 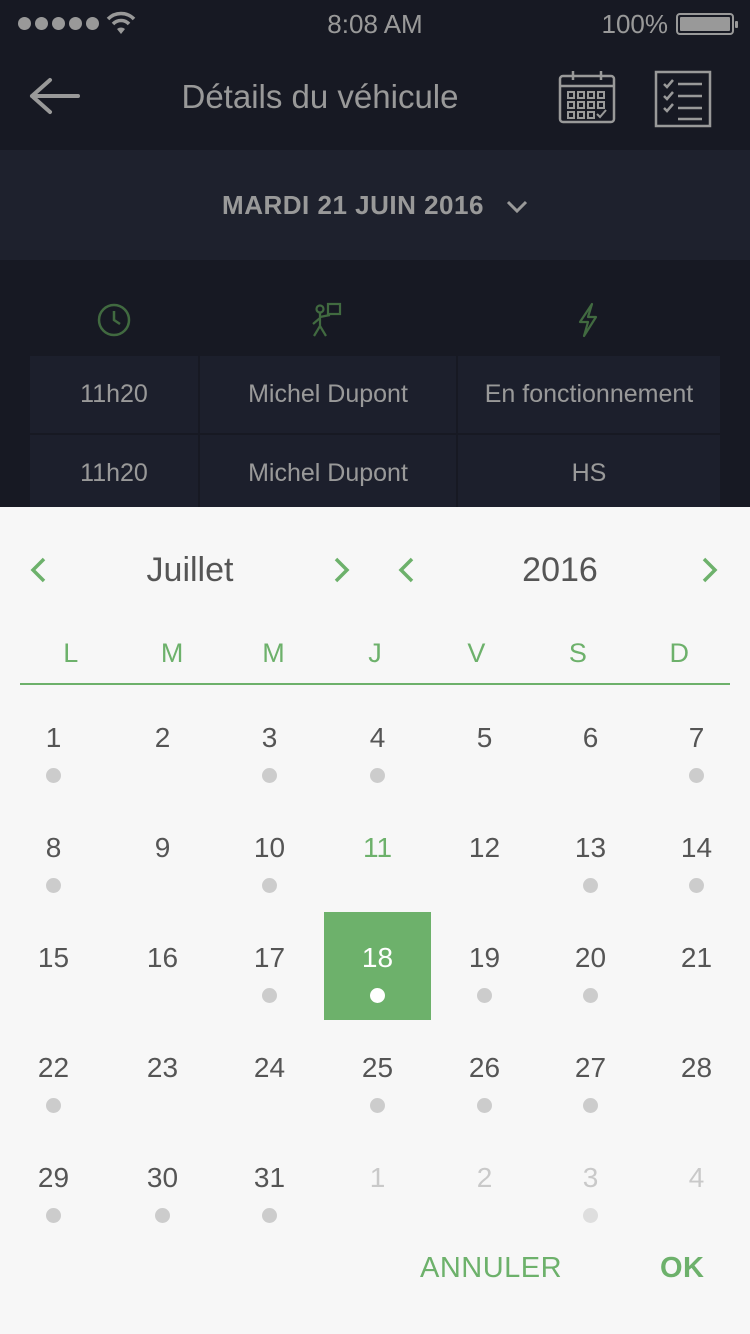 What do you see at coordinates (53, 1177) in the screenshot?
I see `day-number: 29` at bounding box center [53, 1177].